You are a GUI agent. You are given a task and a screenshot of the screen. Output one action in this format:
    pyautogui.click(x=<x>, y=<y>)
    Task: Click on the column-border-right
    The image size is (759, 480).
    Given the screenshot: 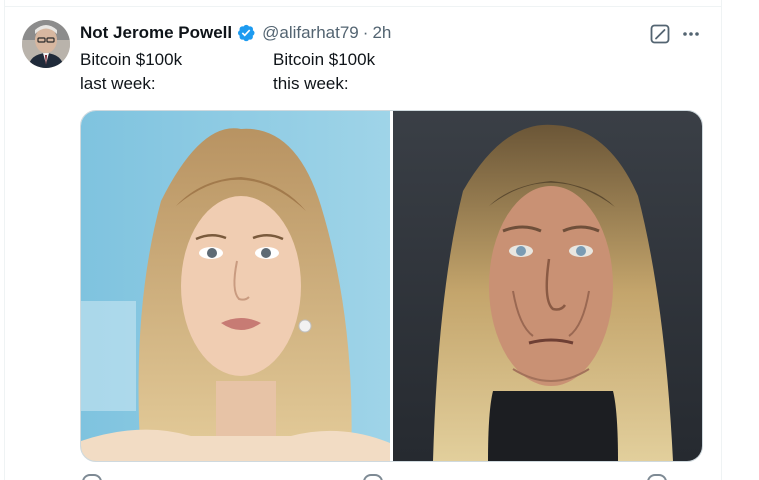 What is the action you would take?
    pyautogui.click(x=721, y=240)
    